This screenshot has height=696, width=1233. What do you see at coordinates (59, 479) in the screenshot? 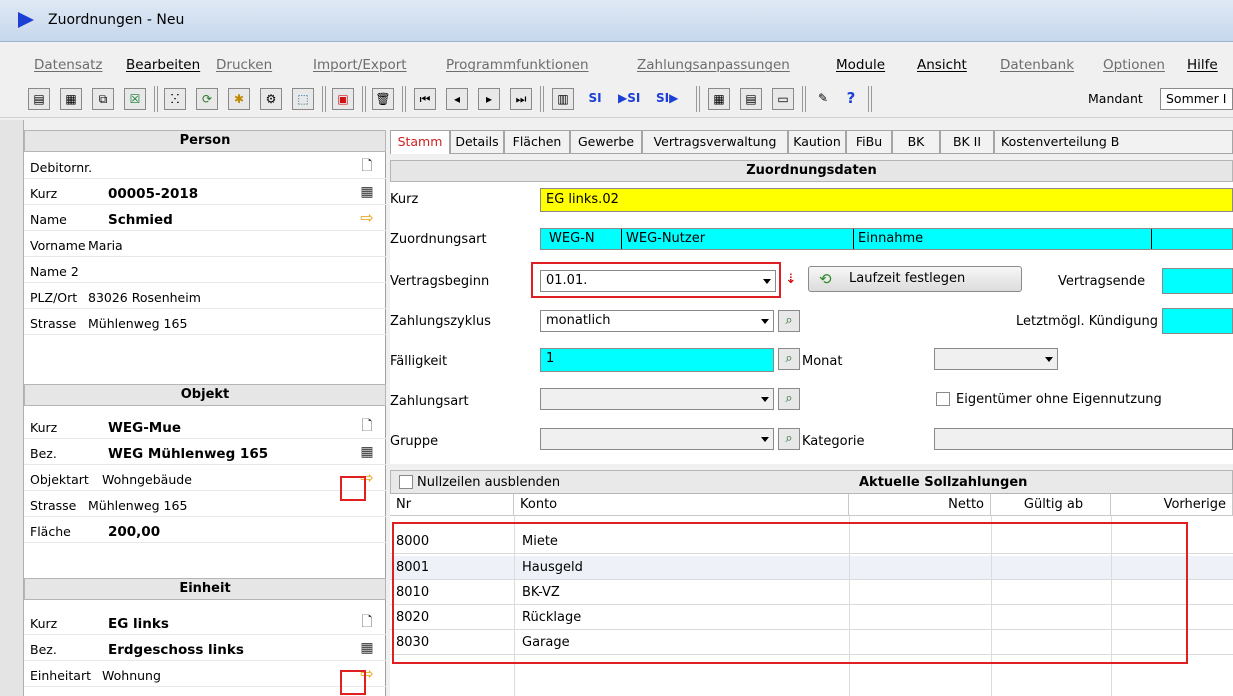
I see `field-label: Objektart` at bounding box center [59, 479].